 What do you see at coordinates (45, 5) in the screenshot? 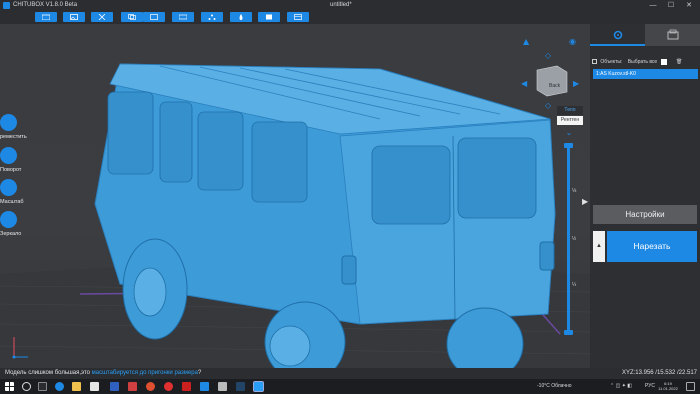
I see `app-title: CHITUBOX V1.8.0 Beta` at bounding box center [45, 5].